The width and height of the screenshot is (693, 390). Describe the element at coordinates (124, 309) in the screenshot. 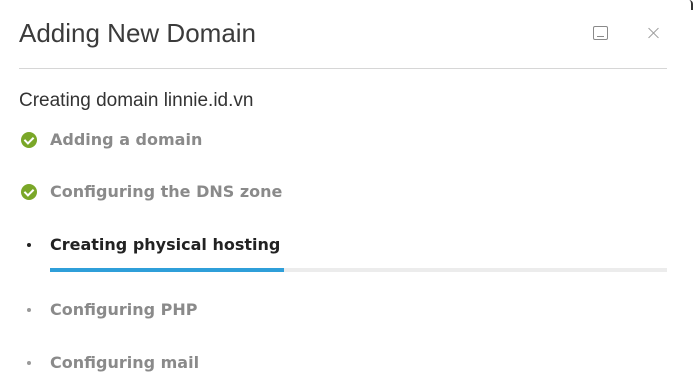

I see `step-label: Configuring PHP` at that location.